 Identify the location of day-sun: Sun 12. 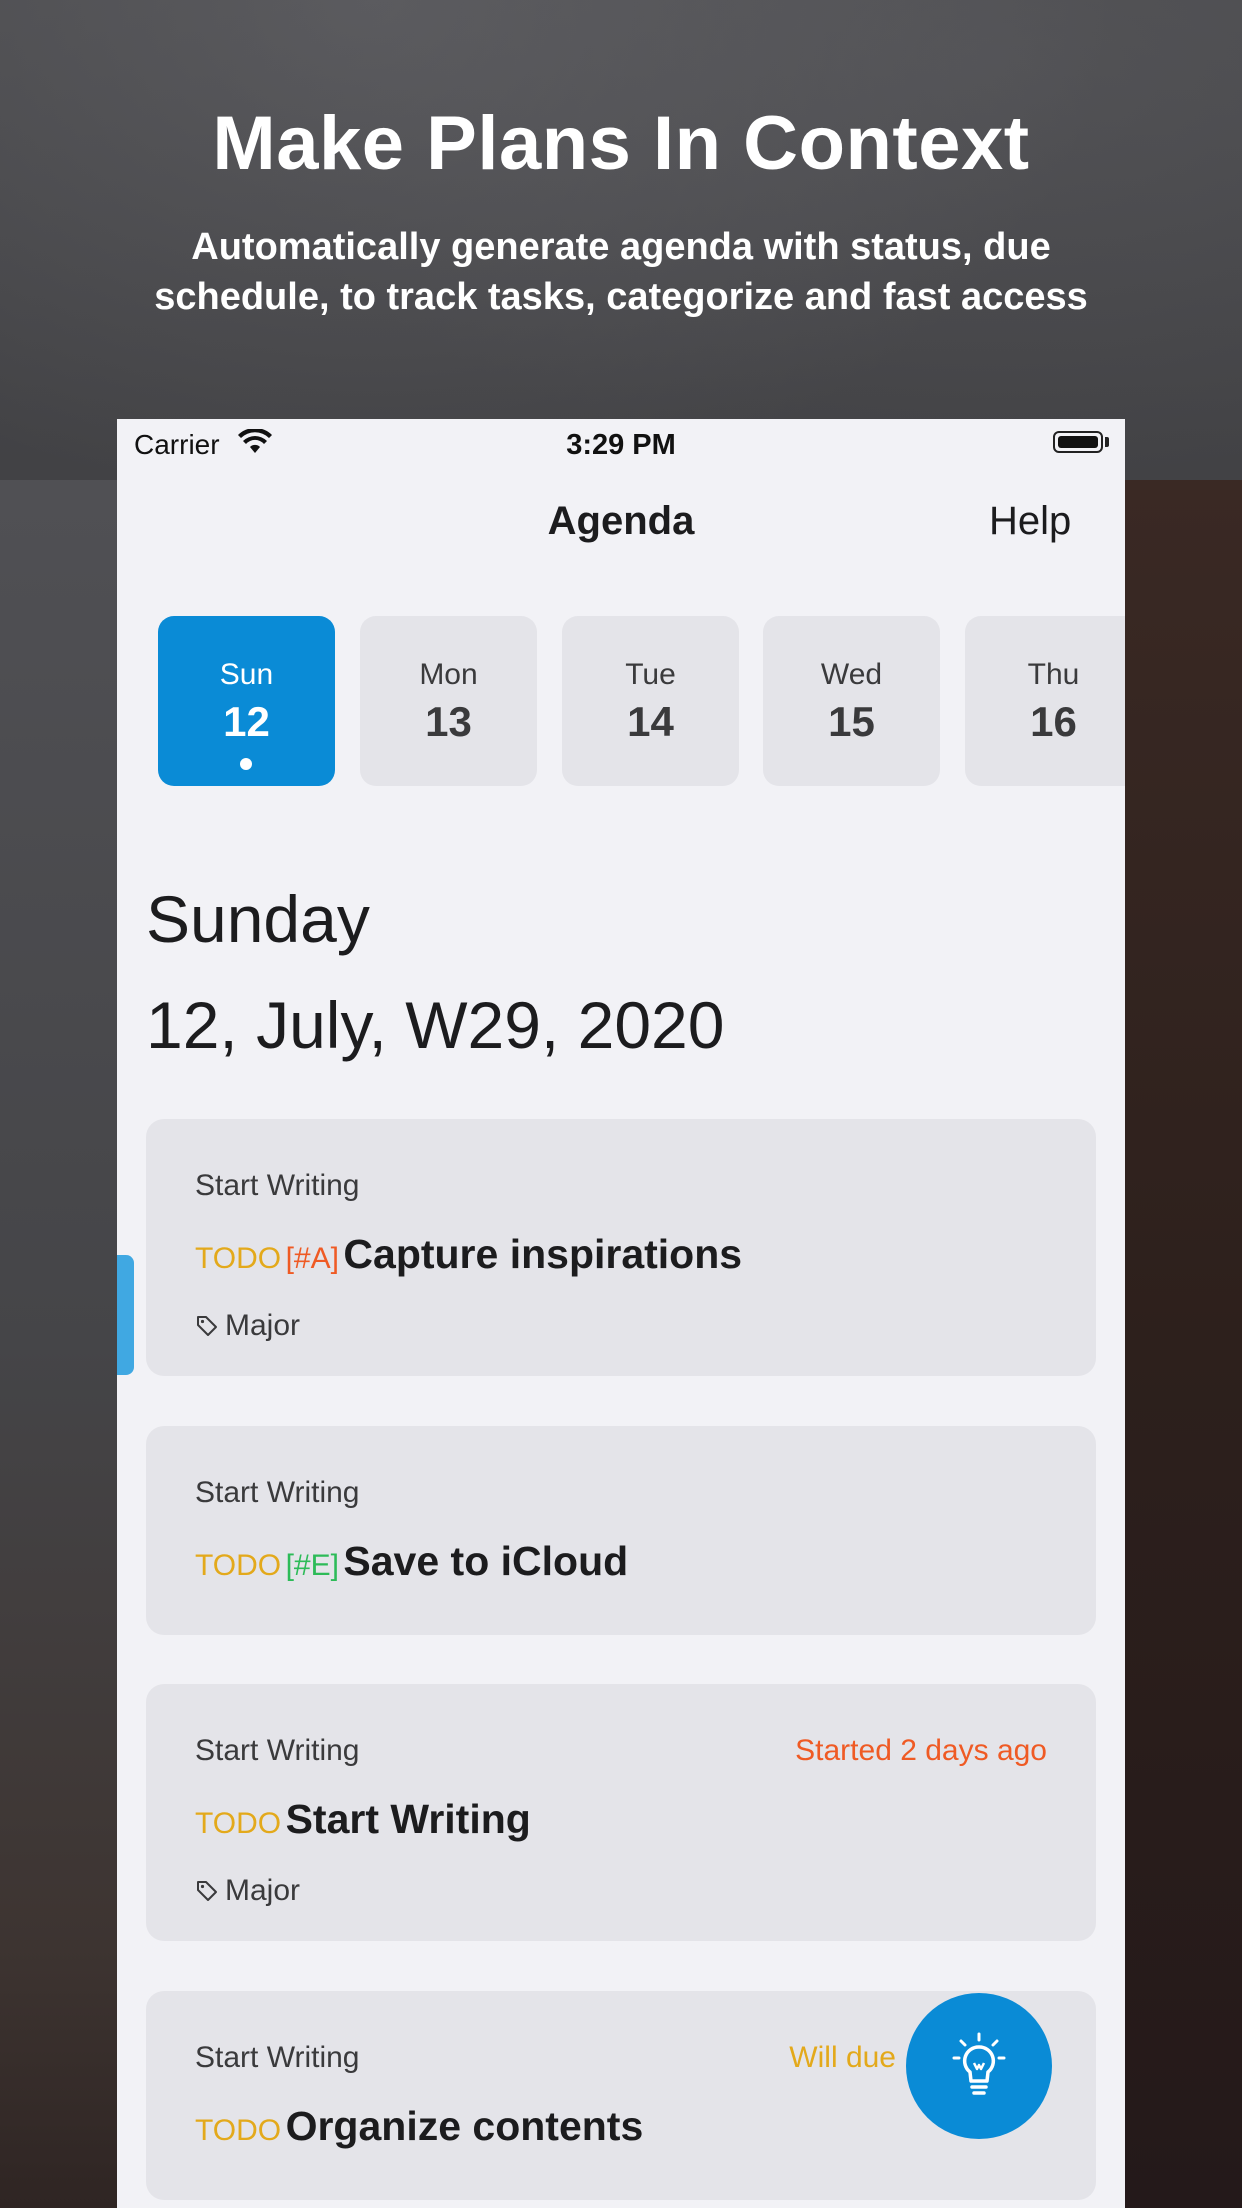
(246, 701).